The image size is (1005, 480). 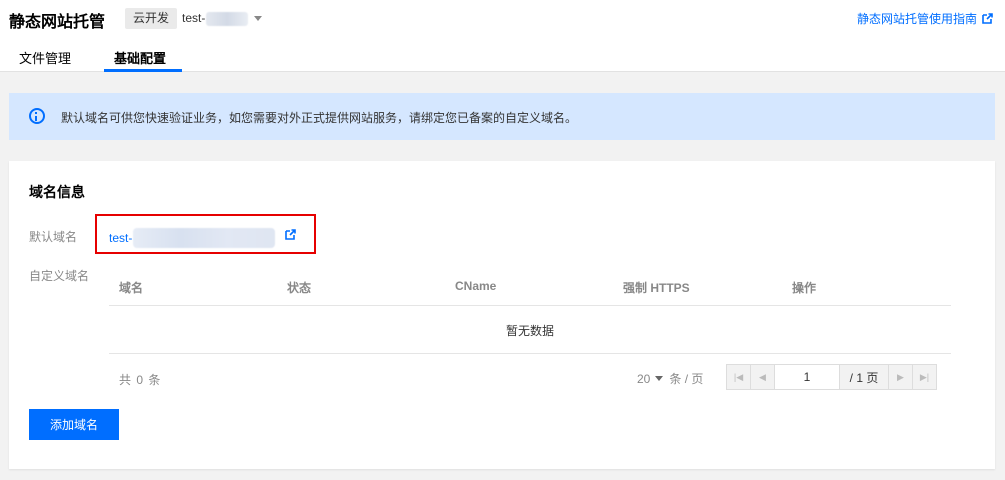 What do you see at coordinates (131, 288) in the screenshot?
I see `column-header-domain: 域名` at bounding box center [131, 288].